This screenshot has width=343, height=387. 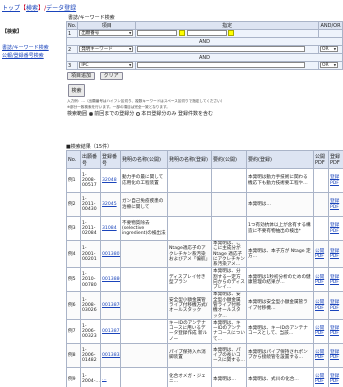 I want to click on table-cell: 1-2001-00201, so click(x=90, y=254).